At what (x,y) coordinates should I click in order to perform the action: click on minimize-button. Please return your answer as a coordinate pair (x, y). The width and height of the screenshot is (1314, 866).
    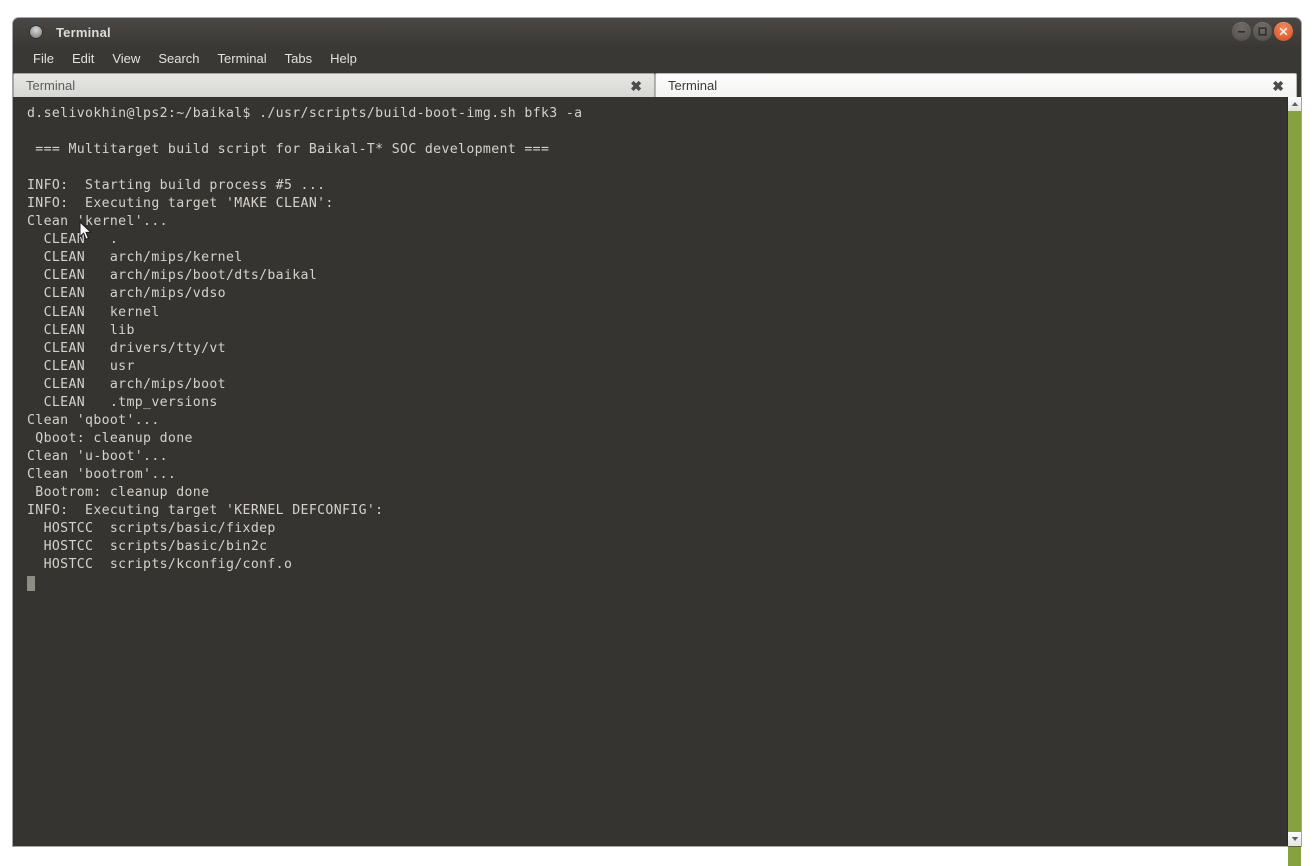
    Looking at the image, I should click on (1241, 31).